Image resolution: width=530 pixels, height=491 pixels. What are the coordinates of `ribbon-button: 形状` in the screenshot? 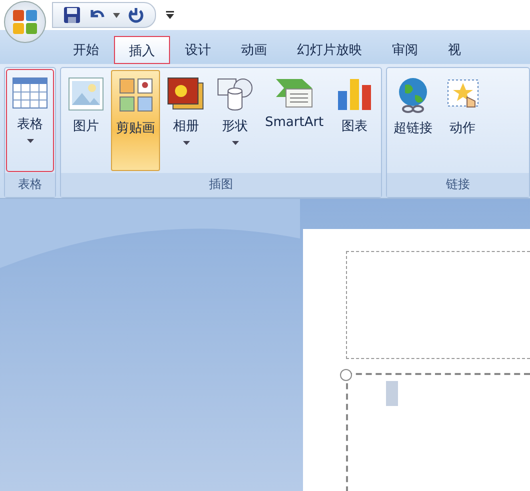 It's located at (235, 120).